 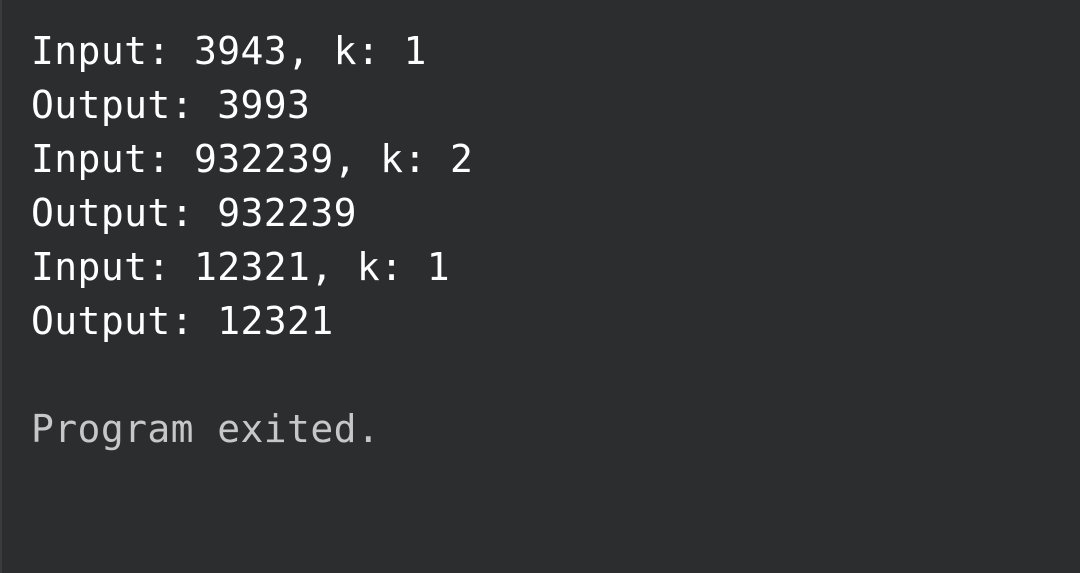 I want to click on console-line: Input: 3943, k: 1, so click(x=229, y=51).